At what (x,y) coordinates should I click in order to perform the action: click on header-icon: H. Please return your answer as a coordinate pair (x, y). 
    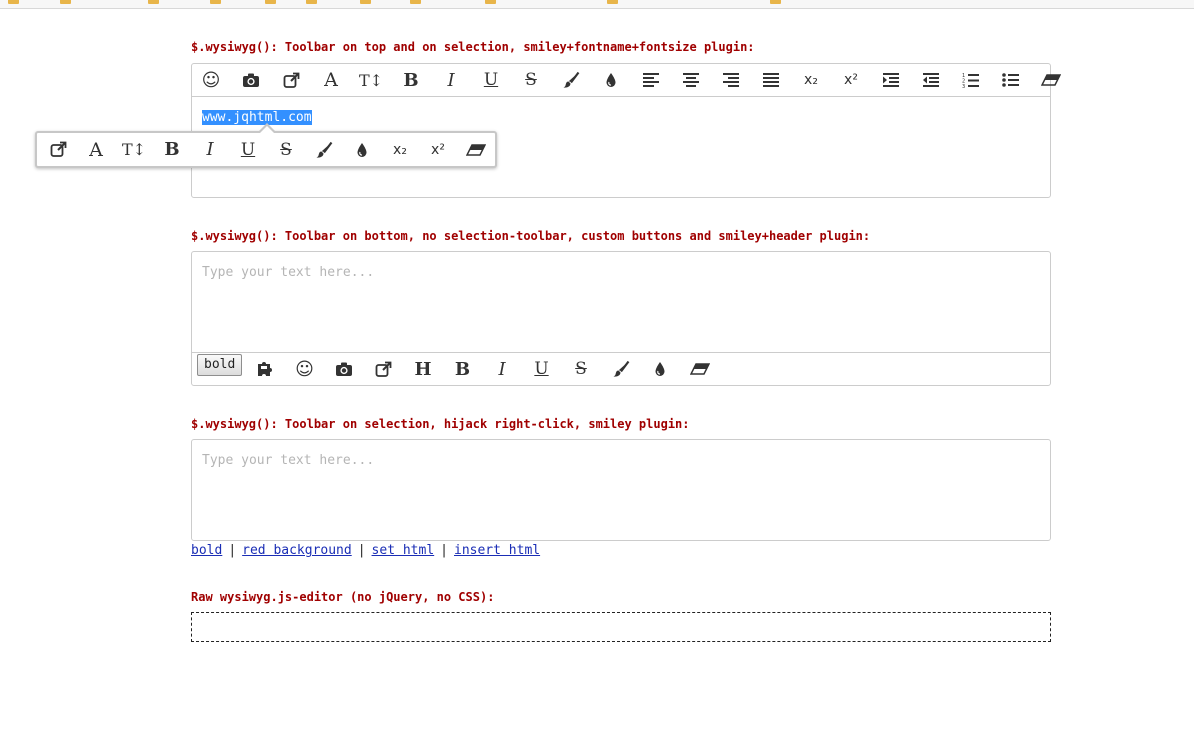
    Looking at the image, I should click on (423, 369).